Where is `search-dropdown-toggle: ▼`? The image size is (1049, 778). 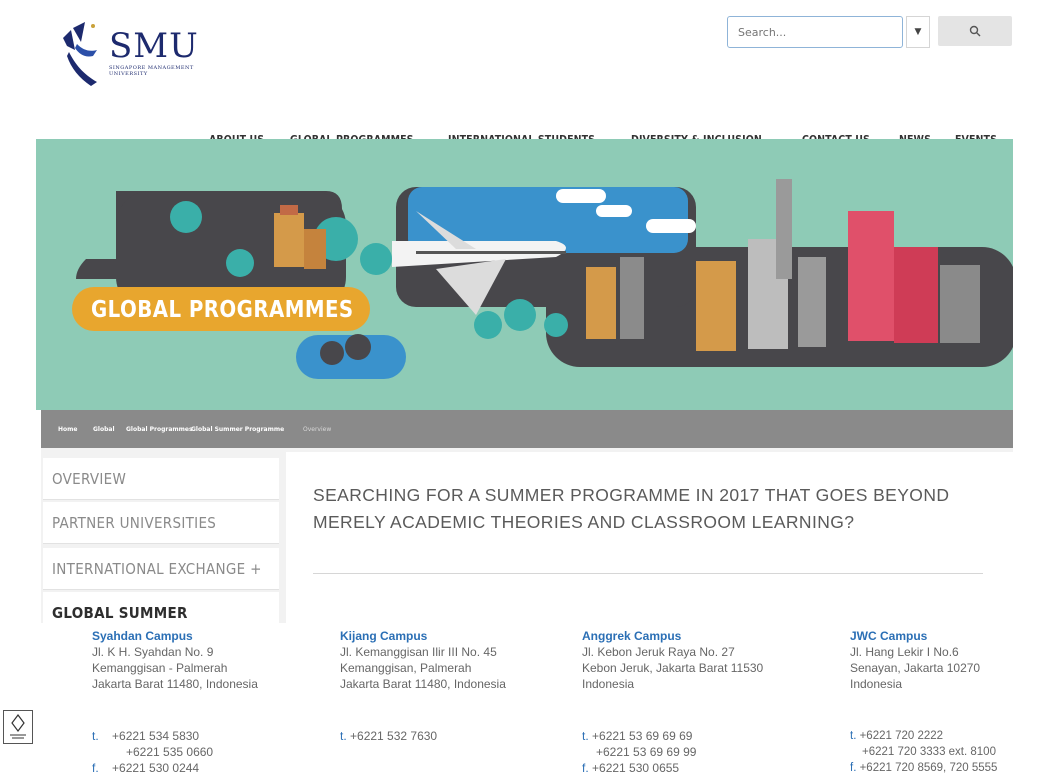
search-dropdown-toggle: ▼ is located at coordinates (918, 32).